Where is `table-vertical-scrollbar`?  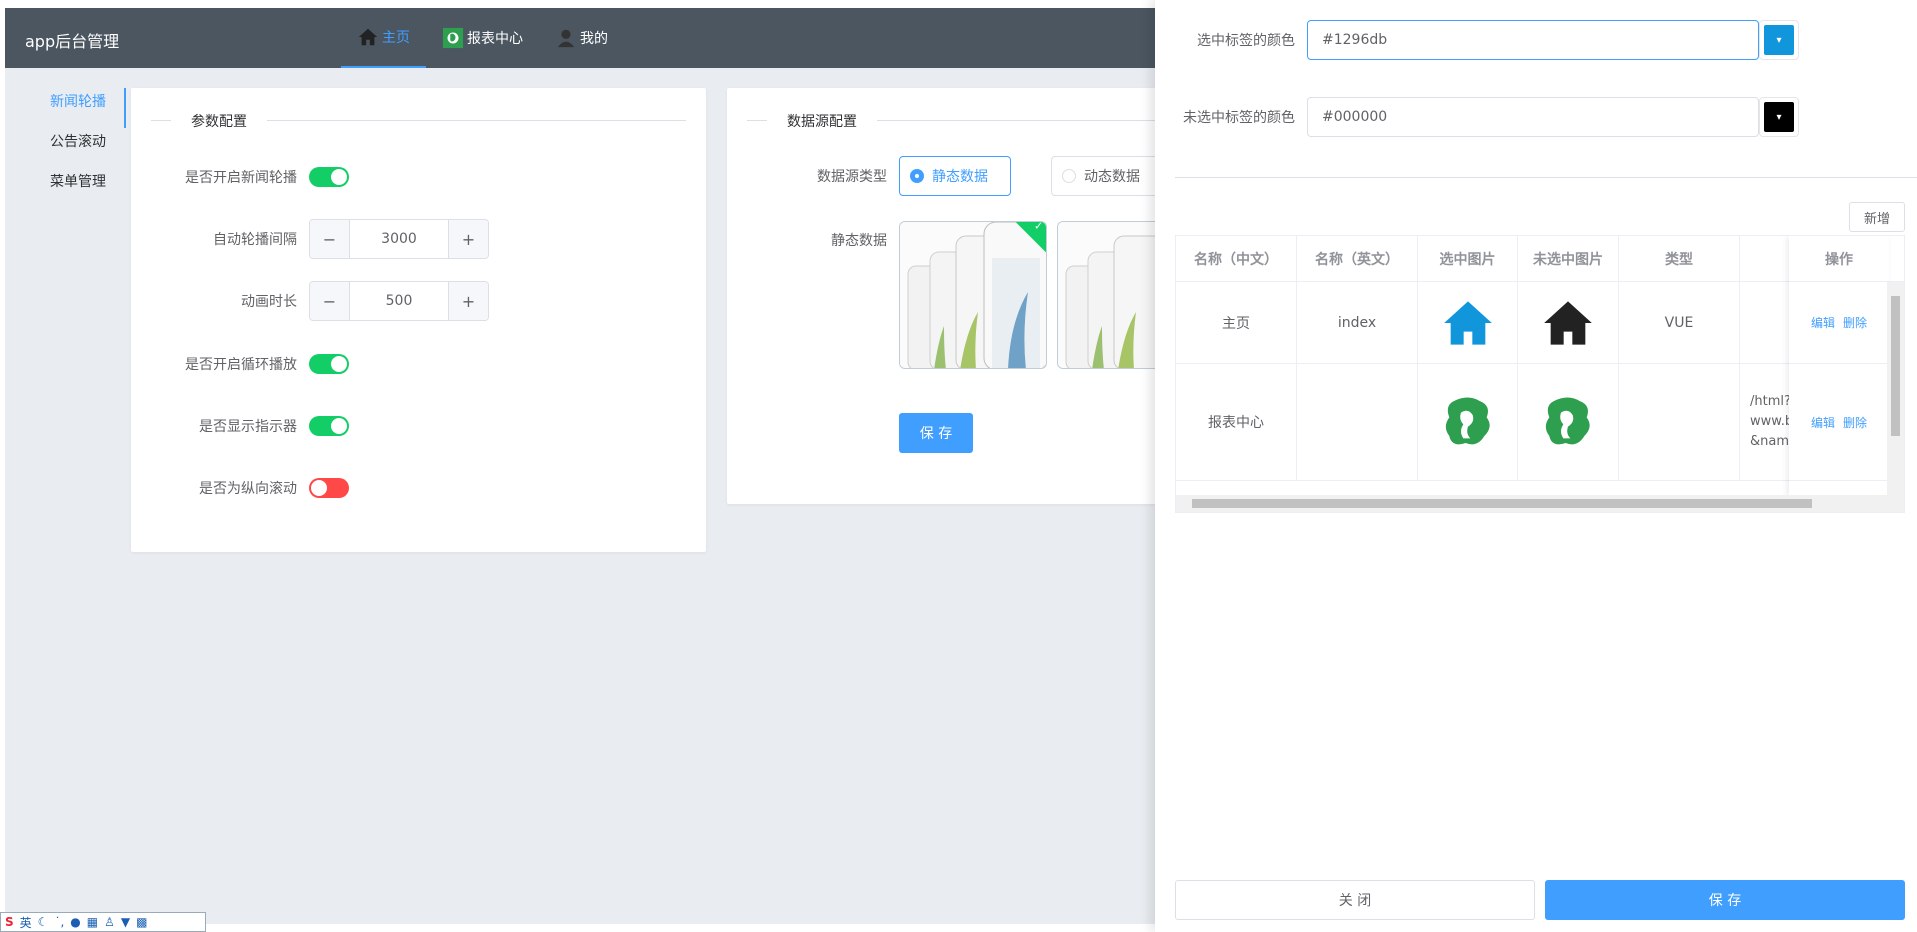 table-vertical-scrollbar is located at coordinates (1895, 389).